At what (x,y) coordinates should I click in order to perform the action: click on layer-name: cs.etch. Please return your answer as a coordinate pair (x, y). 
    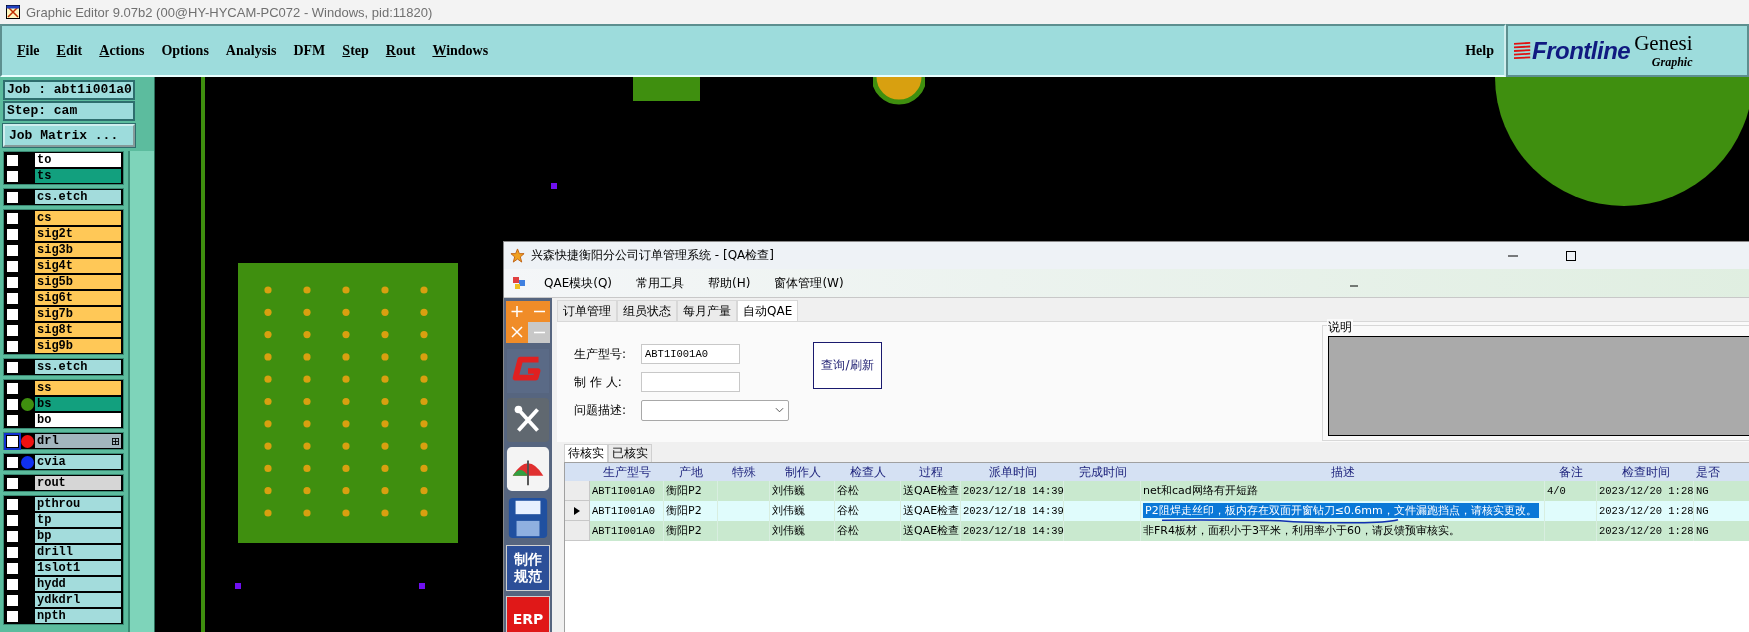
    Looking at the image, I should click on (78, 197).